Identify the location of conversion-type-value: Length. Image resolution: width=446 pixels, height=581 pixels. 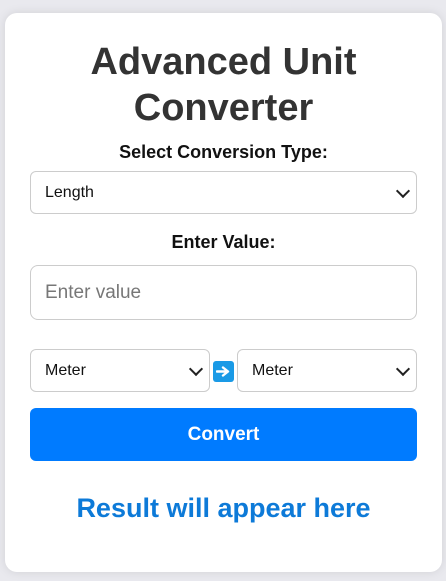
(69, 192).